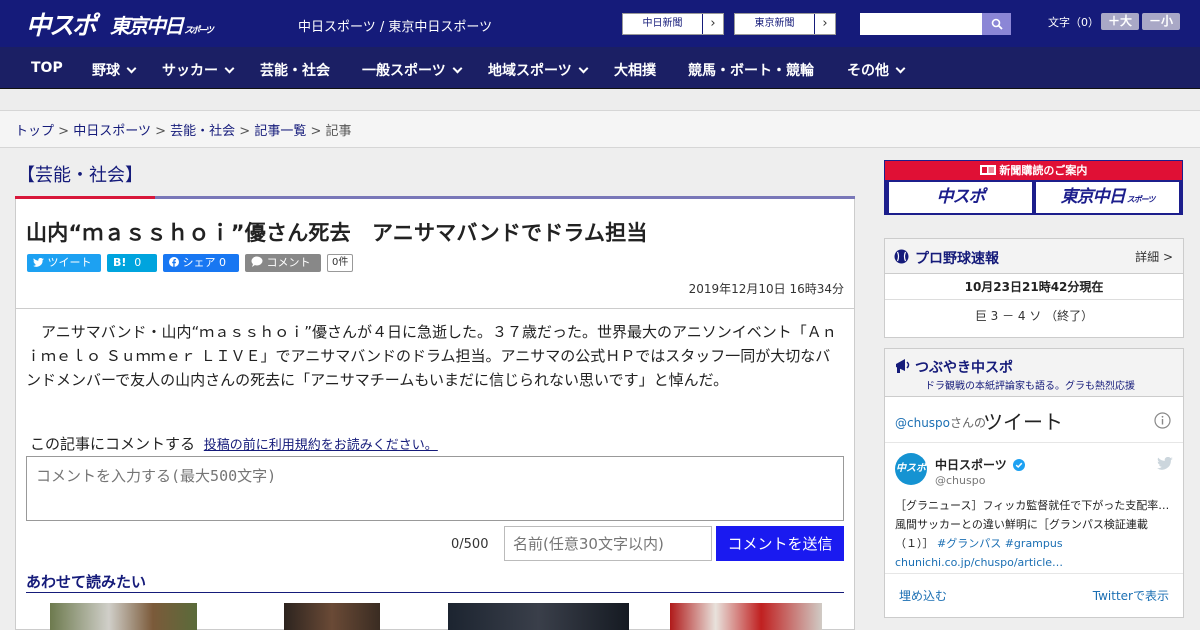 Image resolution: width=1200 pixels, height=630 pixels. I want to click on megaphone-icon, so click(903, 366).